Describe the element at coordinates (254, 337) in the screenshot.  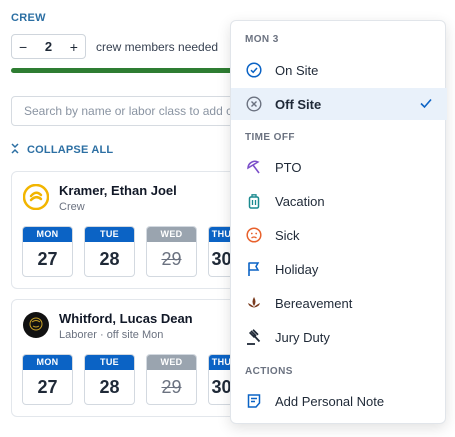
I see `gavel-icon` at that location.